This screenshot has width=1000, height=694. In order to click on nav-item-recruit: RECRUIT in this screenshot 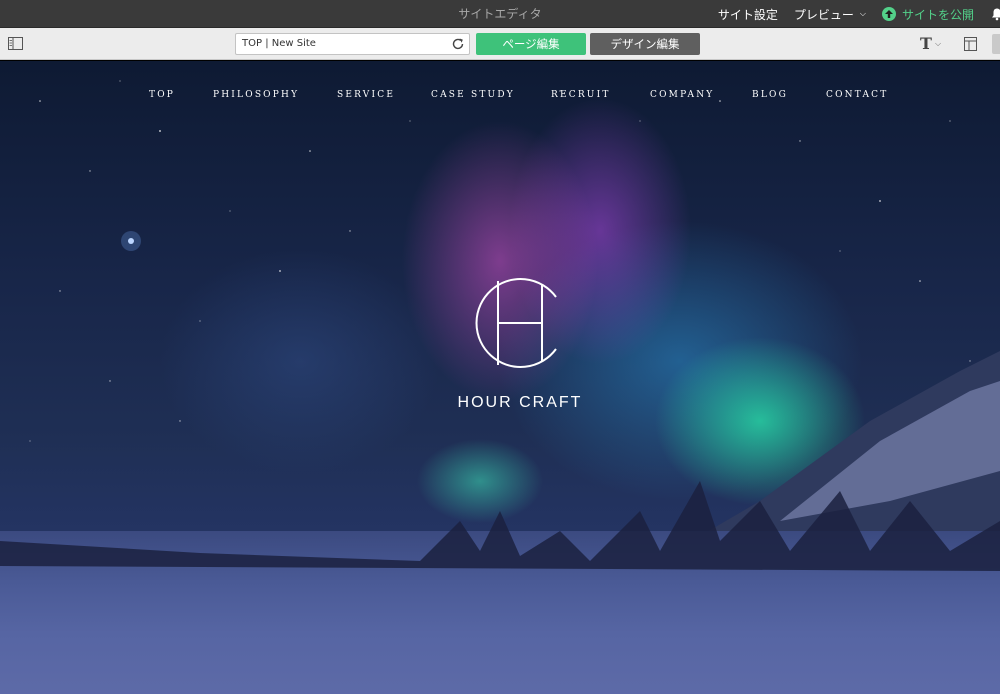, I will do `click(581, 95)`.